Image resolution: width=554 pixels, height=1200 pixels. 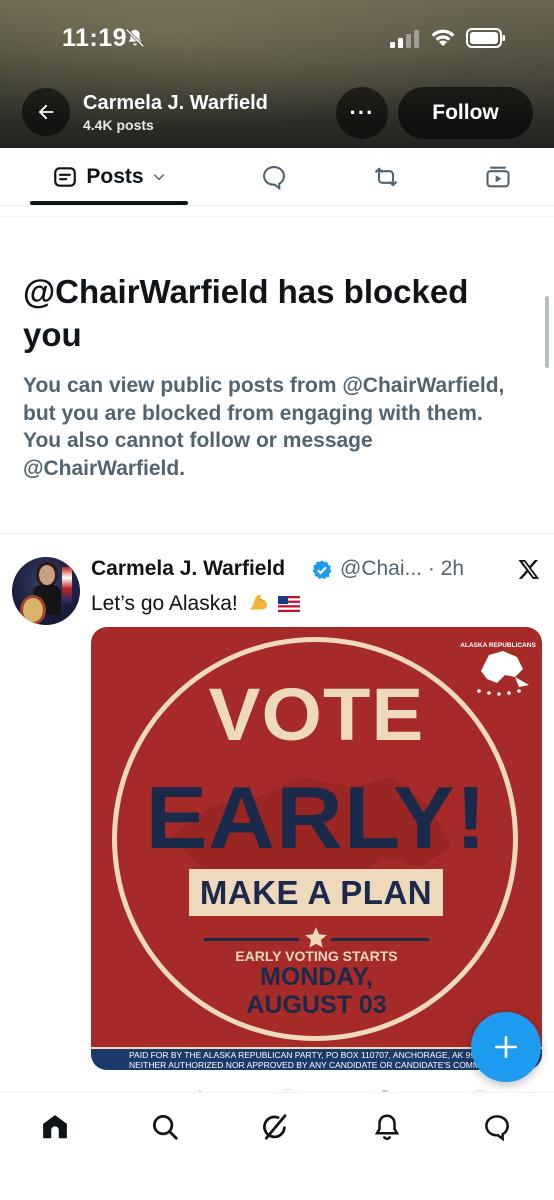 I want to click on profile-tabs: Posts, so click(x=277, y=177).